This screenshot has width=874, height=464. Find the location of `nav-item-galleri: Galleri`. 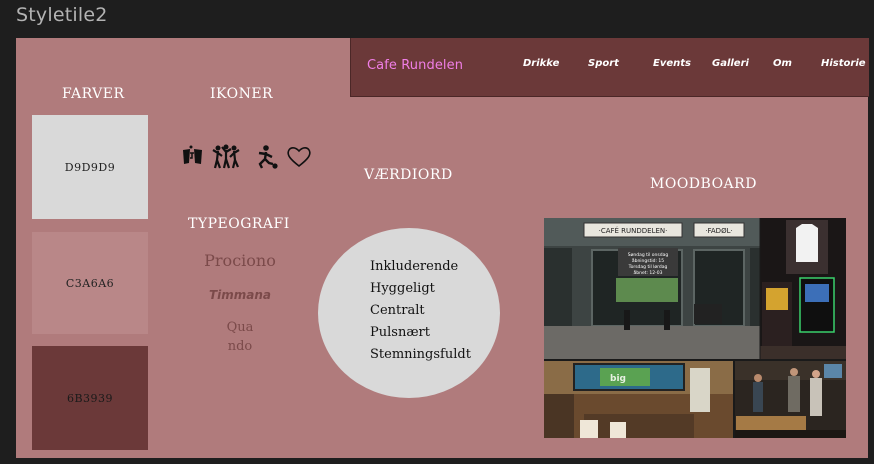

nav-item-galleri: Galleri is located at coordinates (730, 63).